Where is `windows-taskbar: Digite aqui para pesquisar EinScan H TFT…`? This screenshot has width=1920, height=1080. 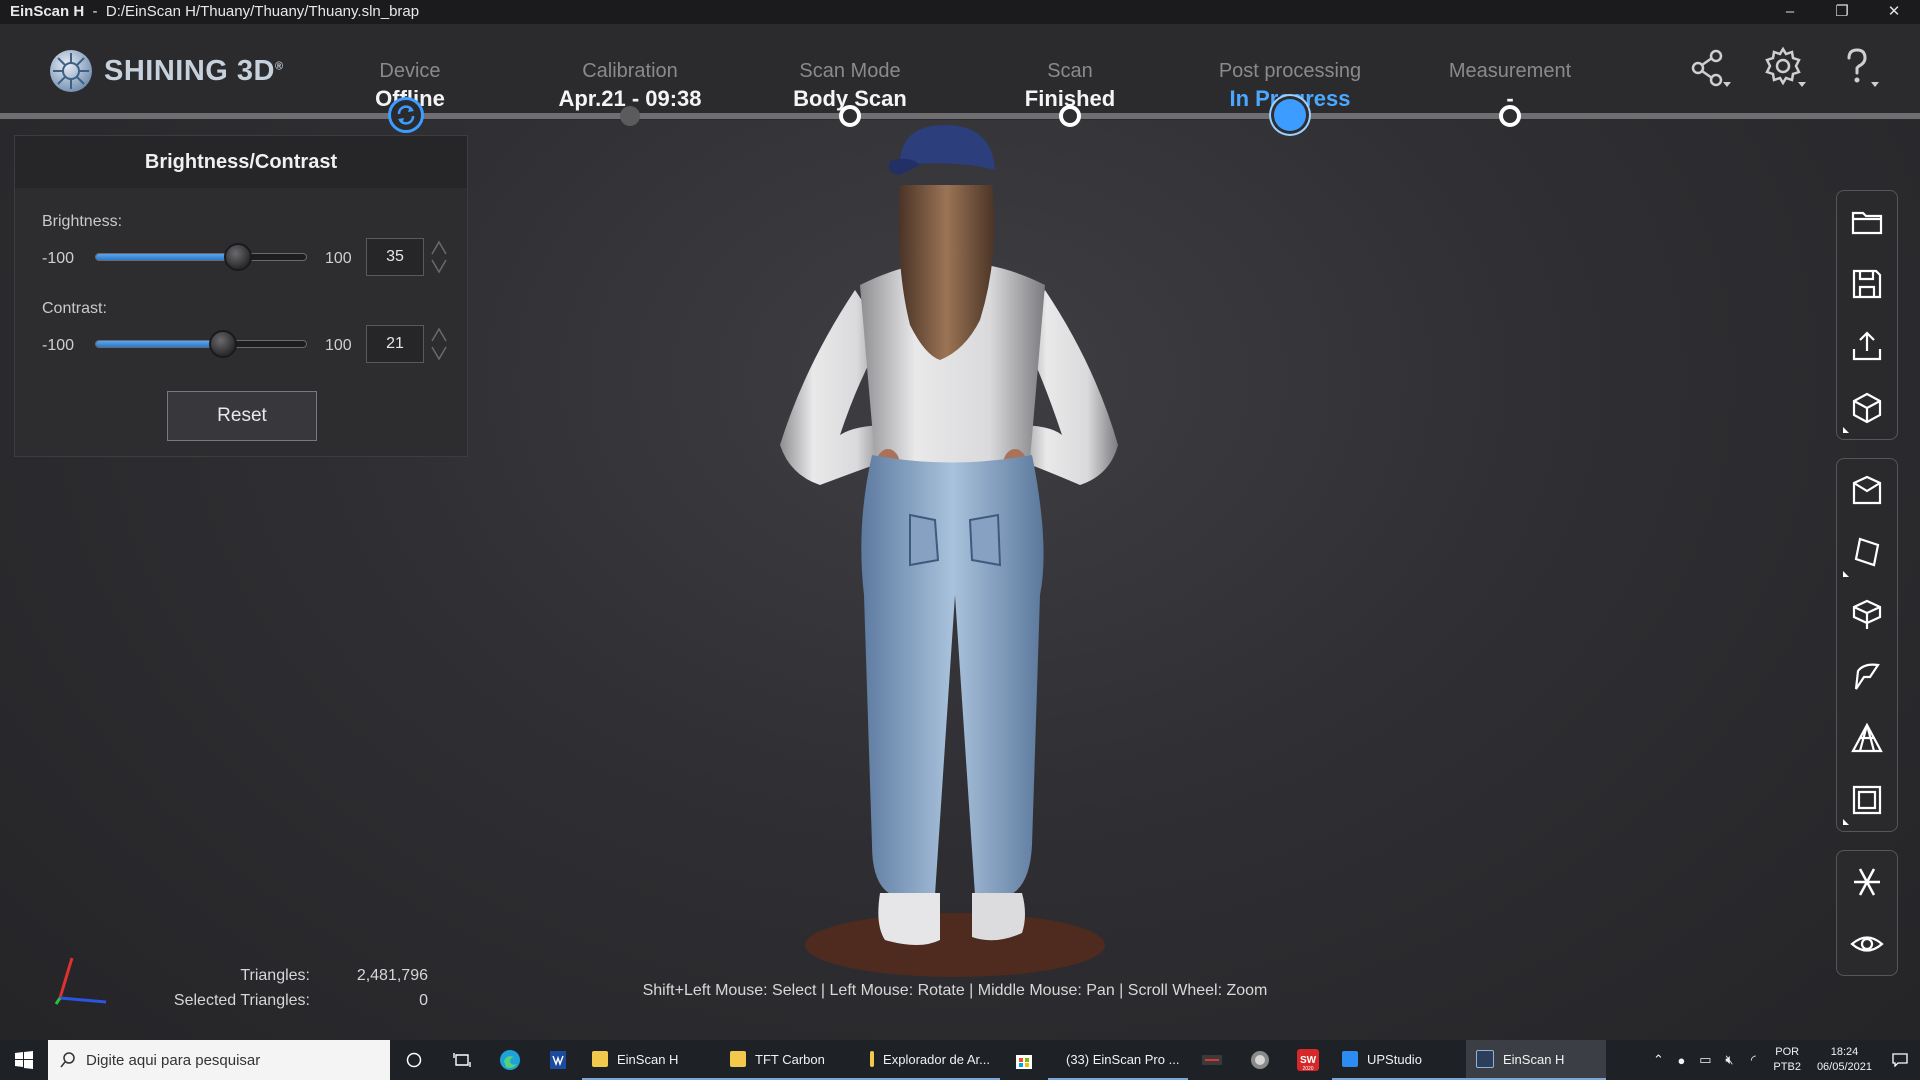
windows-taskbar: Digite aqui para pesquisar EinScan H TFT… is located at coordinates (960, 1060).